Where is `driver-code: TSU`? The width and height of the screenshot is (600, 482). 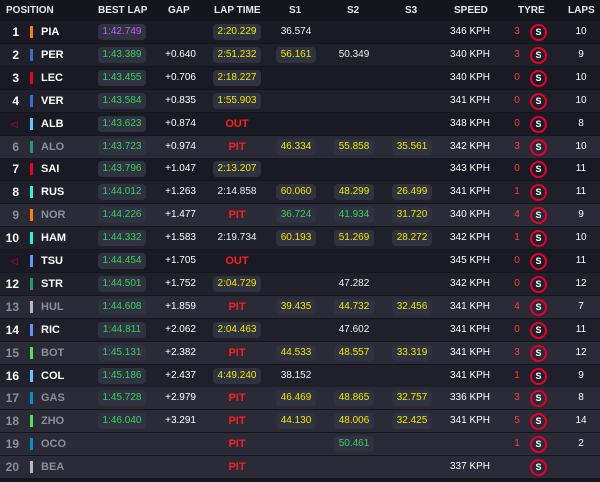 driver-code: TSU is located at coordinates (52, 261).